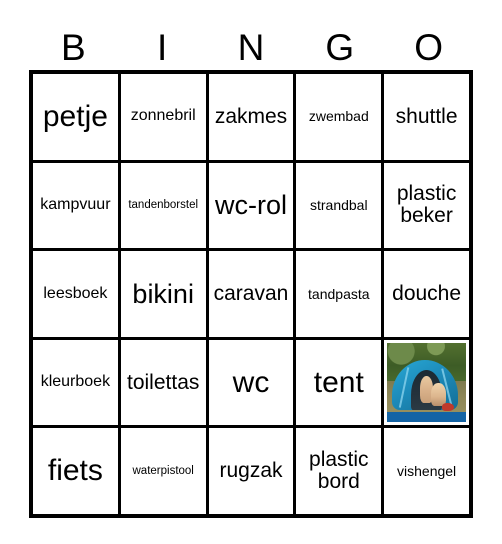 The image size is (502, 544). I want to click on bingo-cell: caravan, so click(251, 294).